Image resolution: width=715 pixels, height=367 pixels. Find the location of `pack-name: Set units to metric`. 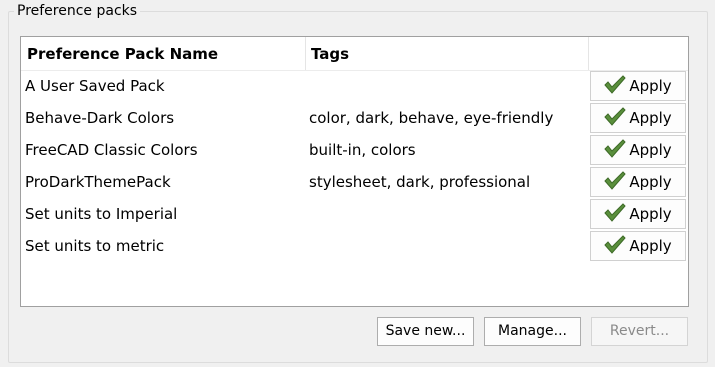

pack-name: Set units to metric is located at coordinates (95, 246).